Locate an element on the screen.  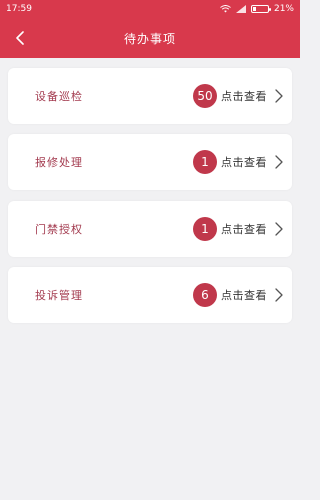
page-title: 待办事项 is located at coordinates (149, 38).